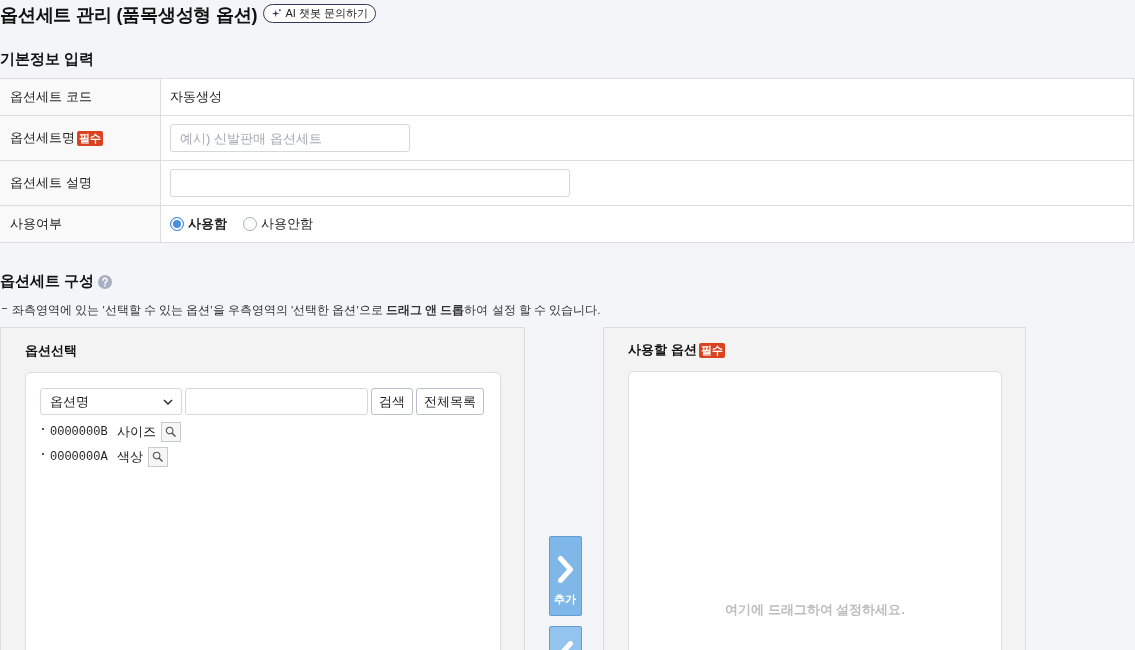 Image resolution: width=1135 pixels, height=650 pixels. Describe the element at coordinates (392, 401) in the screenshot. I see `search-button: 검색` at that location.